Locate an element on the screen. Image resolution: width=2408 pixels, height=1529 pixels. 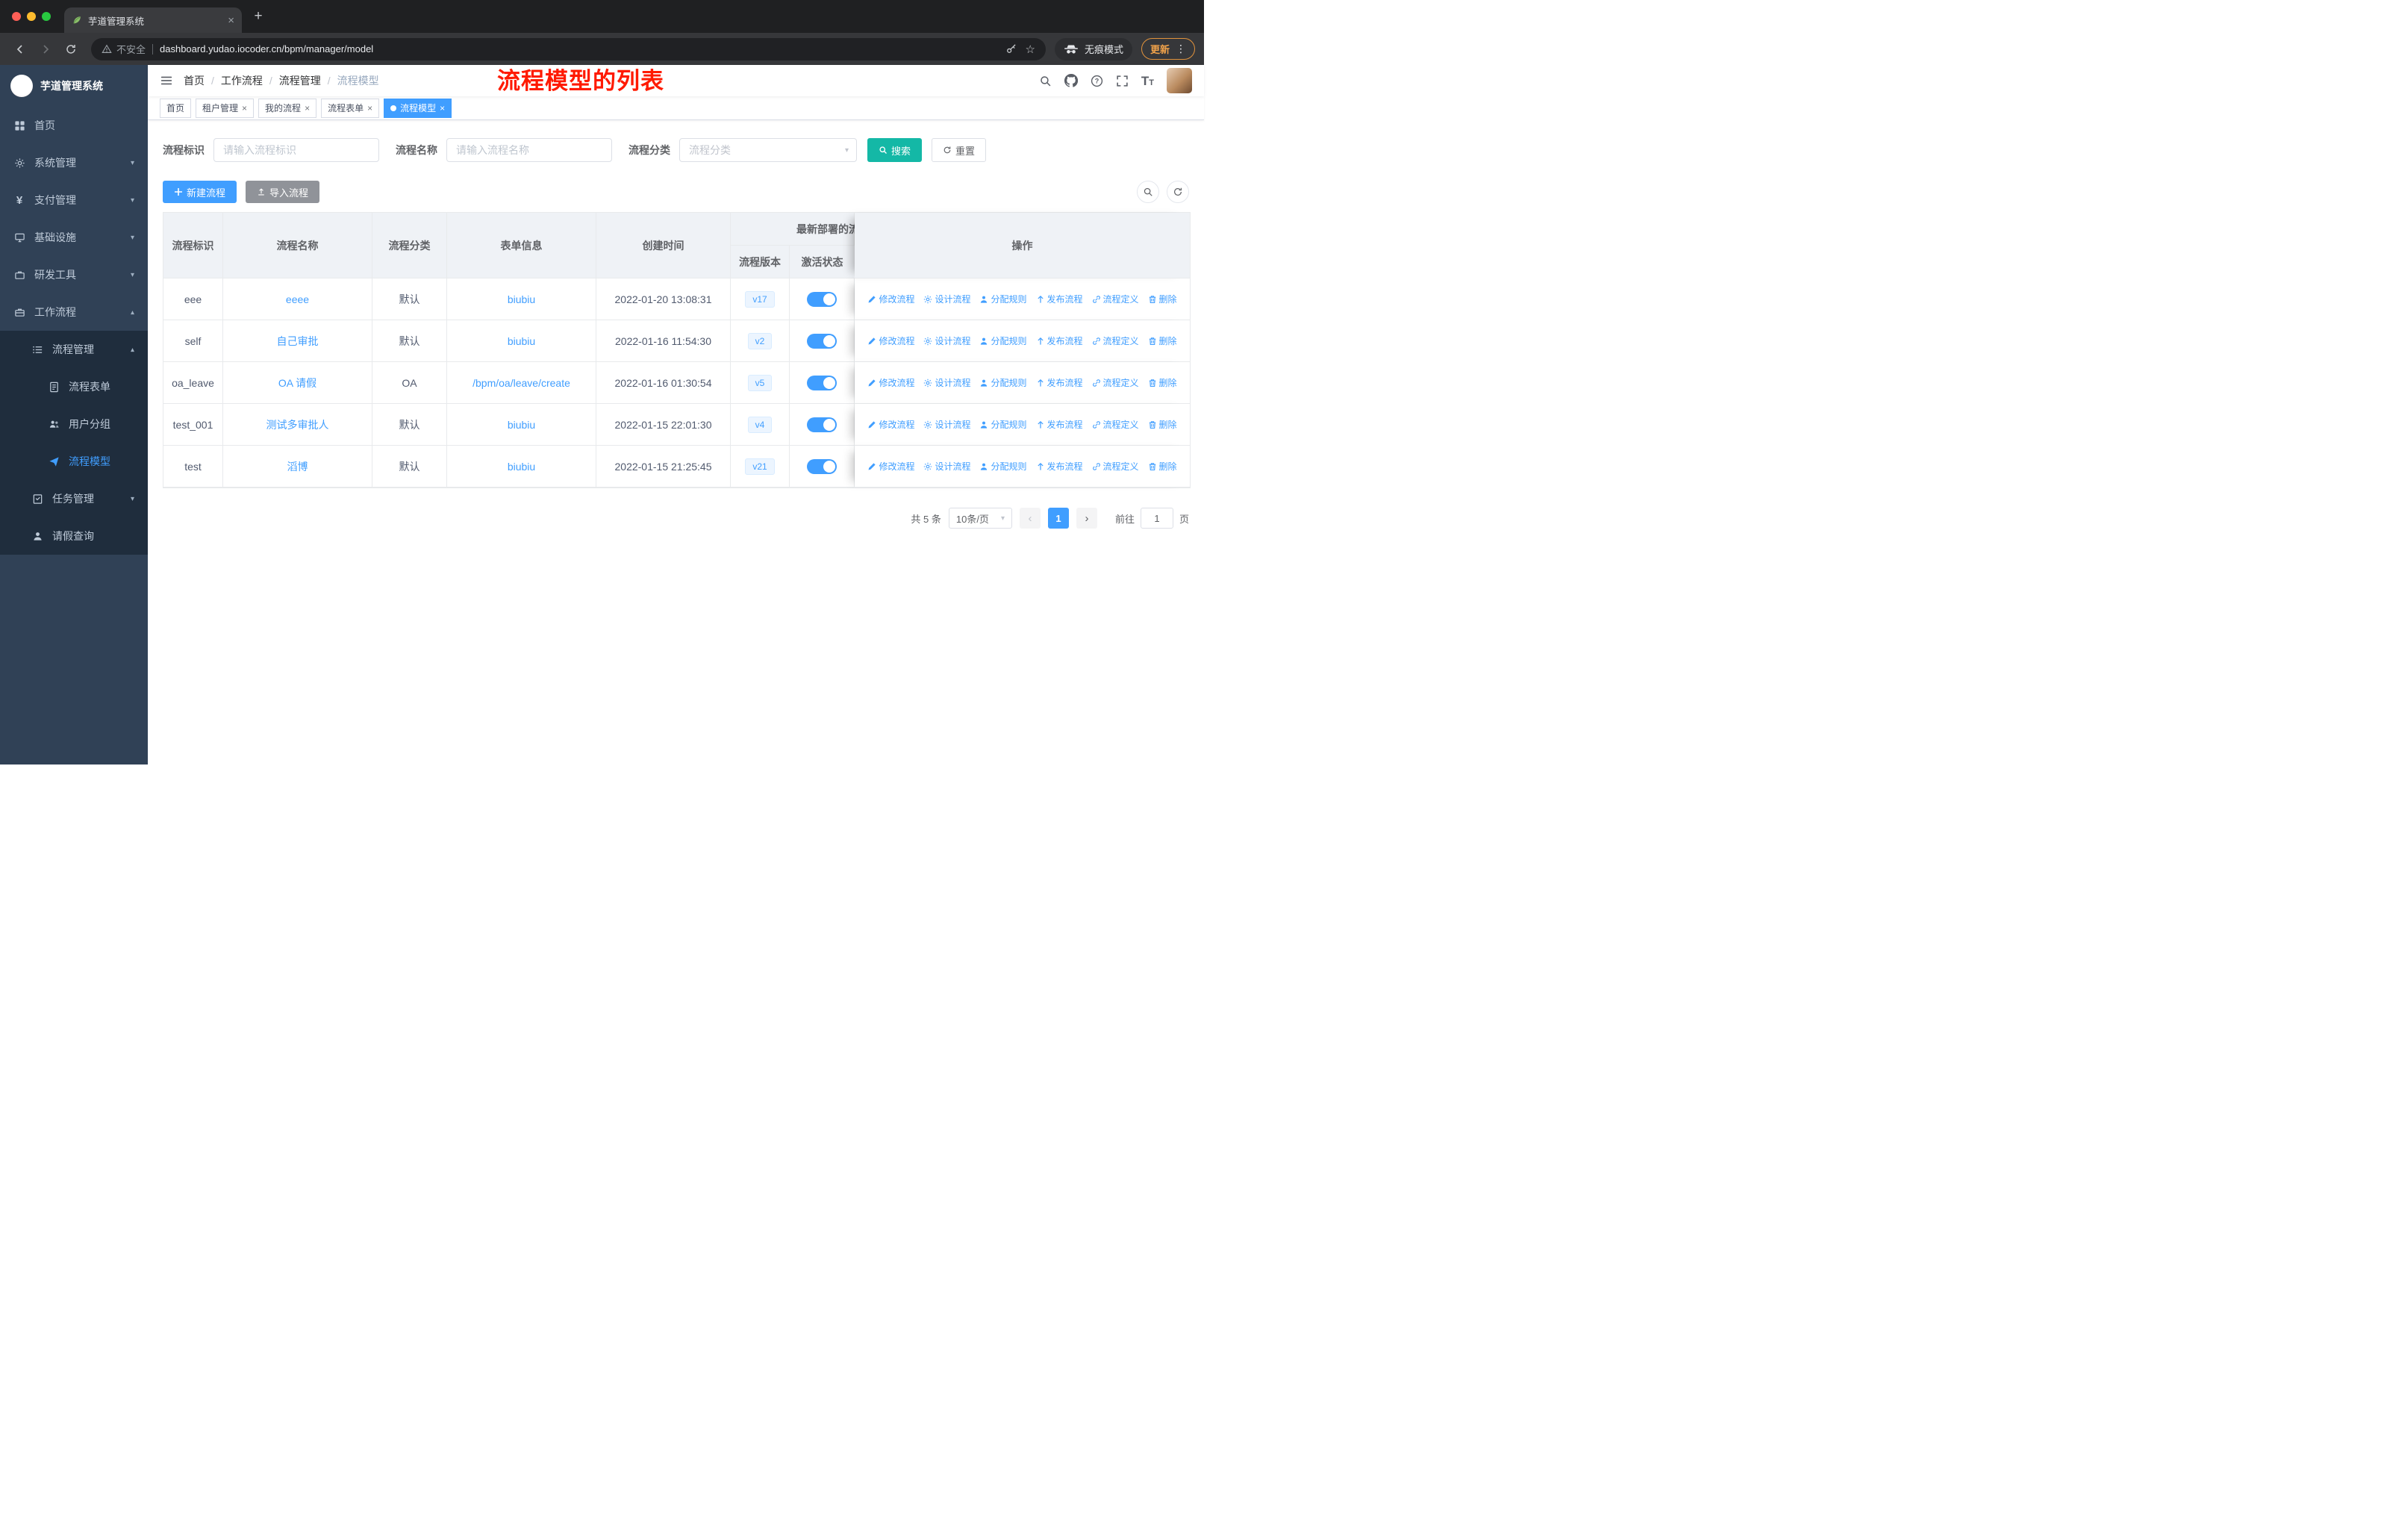
browser-tab: 芋道管理系统 × is located at coordinates (153, 20).